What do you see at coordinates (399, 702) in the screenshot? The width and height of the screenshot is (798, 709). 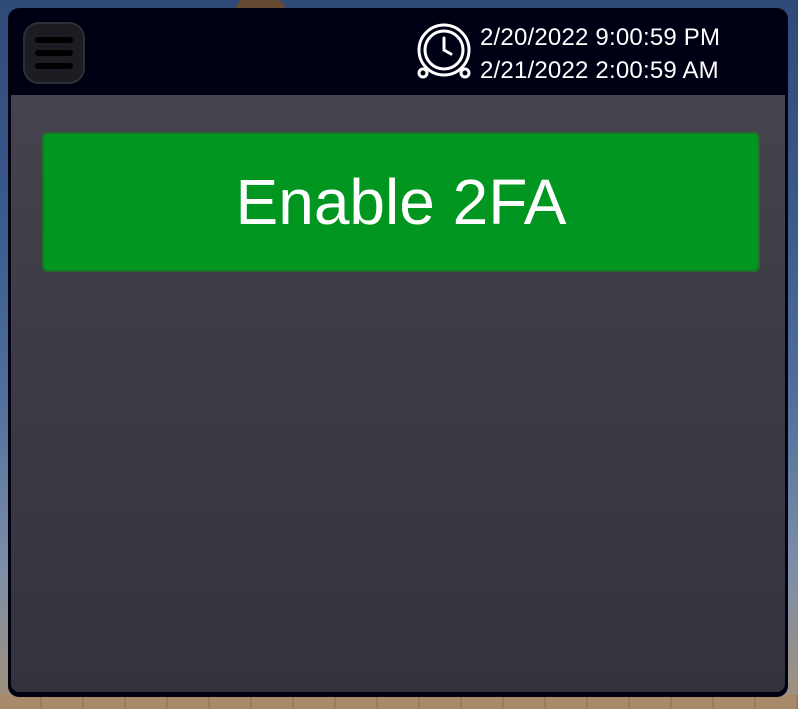 I see `background-floor` at bounding box center [399, 702].